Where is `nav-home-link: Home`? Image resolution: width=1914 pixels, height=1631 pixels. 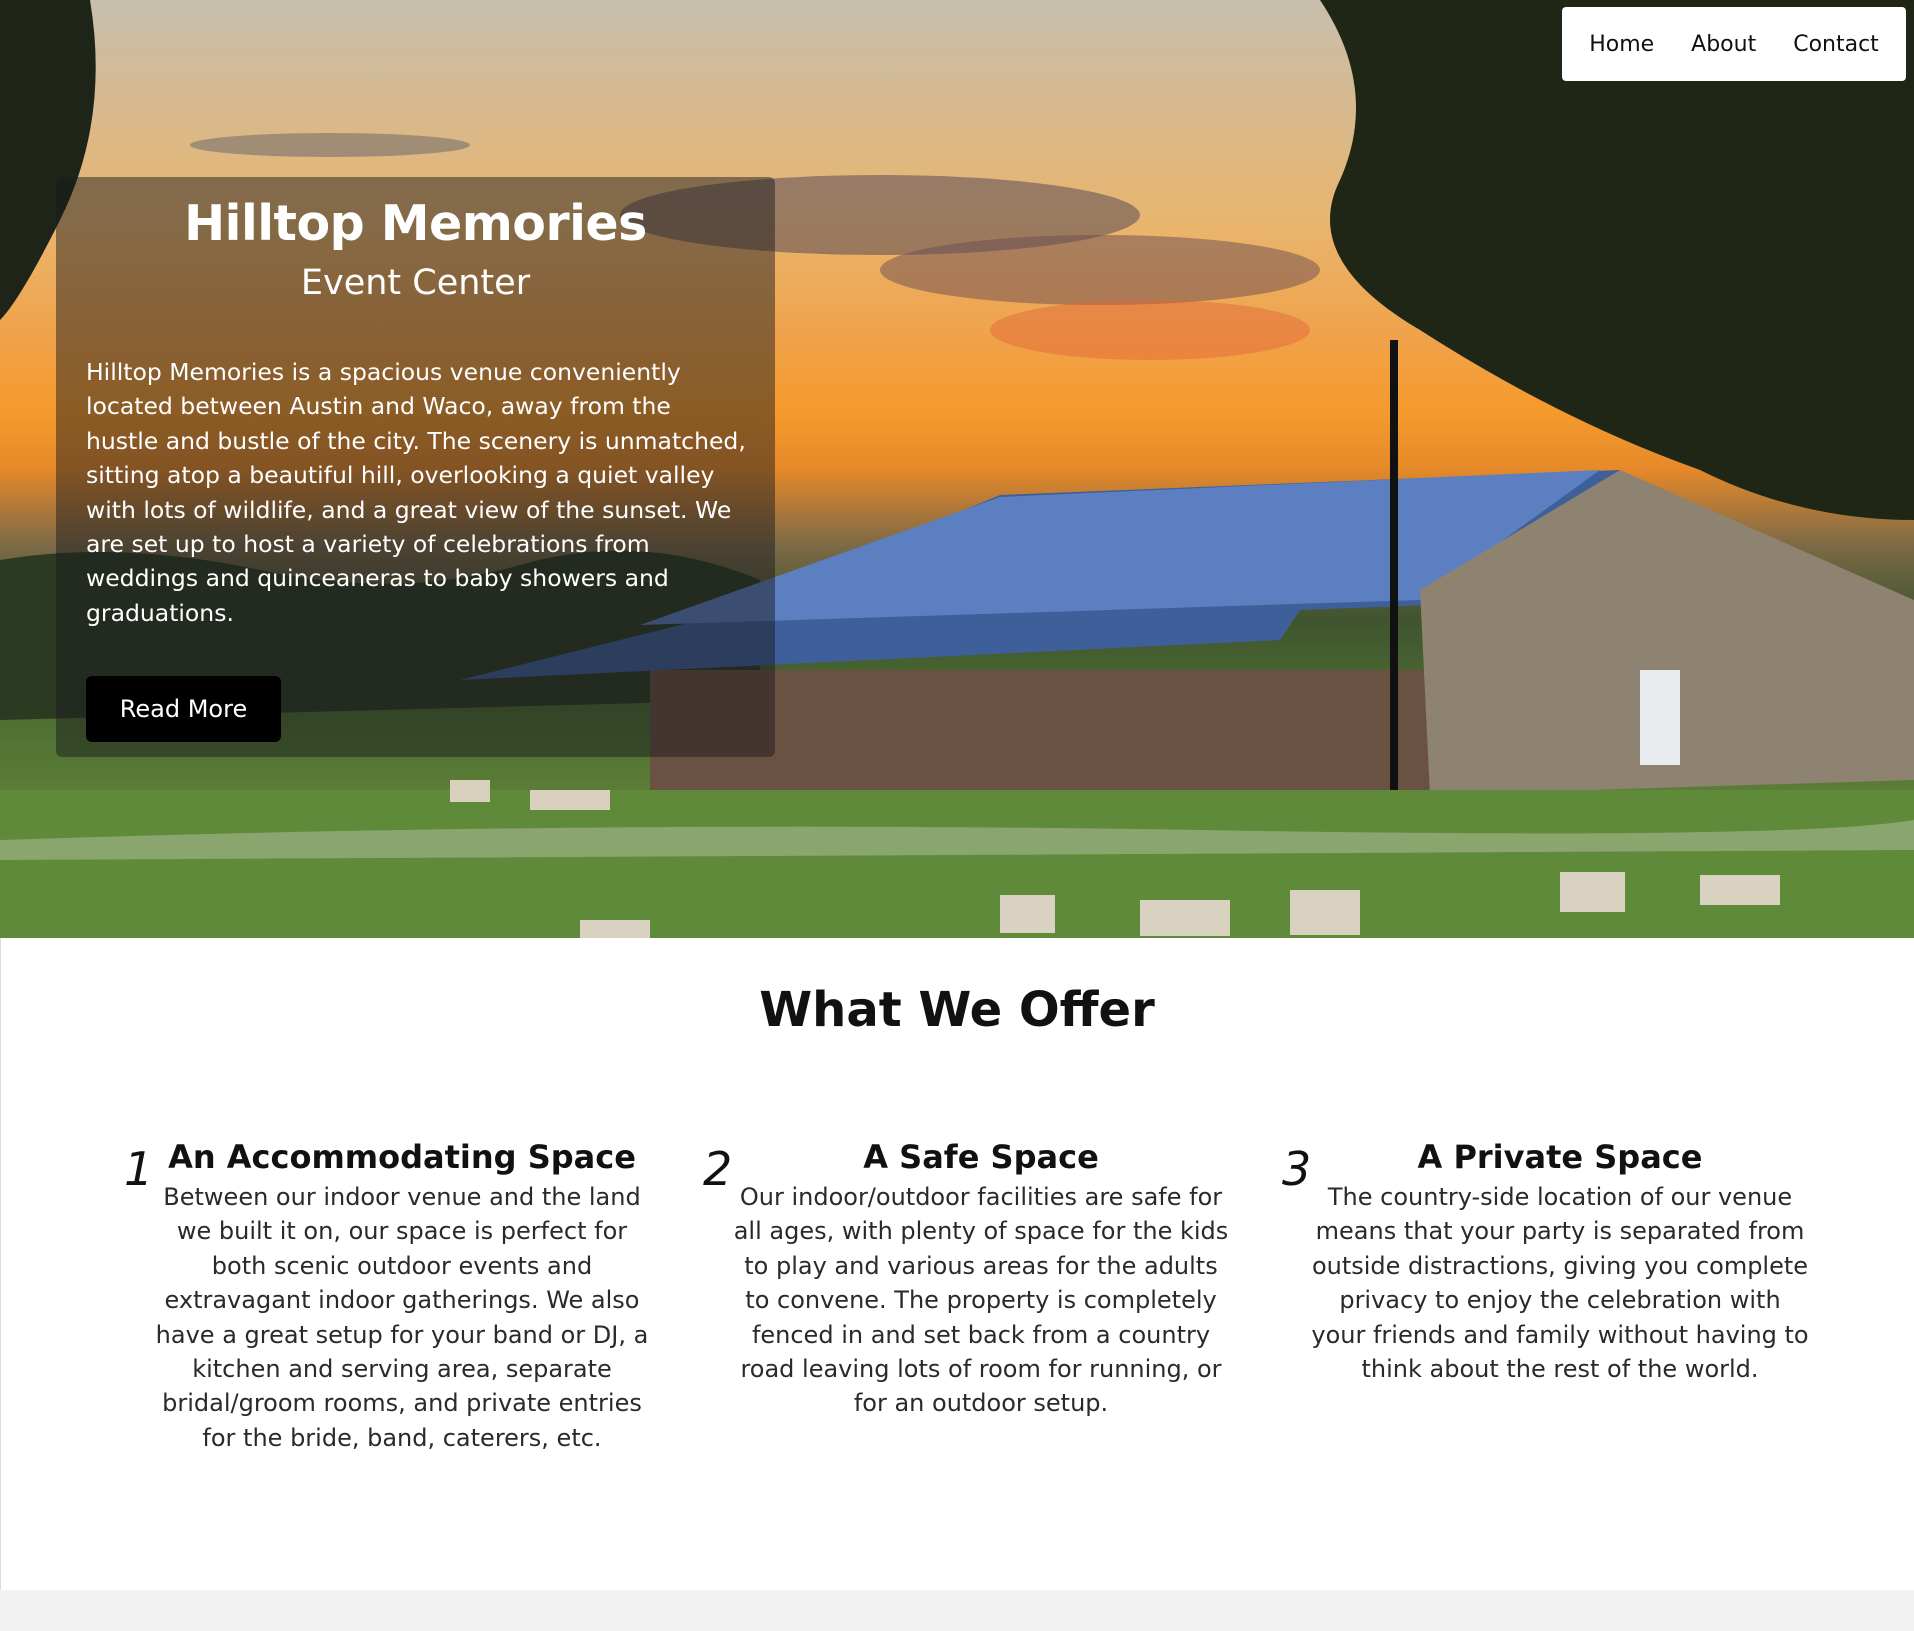 nav-home-link: Home is located at coordinates (1621, 44).